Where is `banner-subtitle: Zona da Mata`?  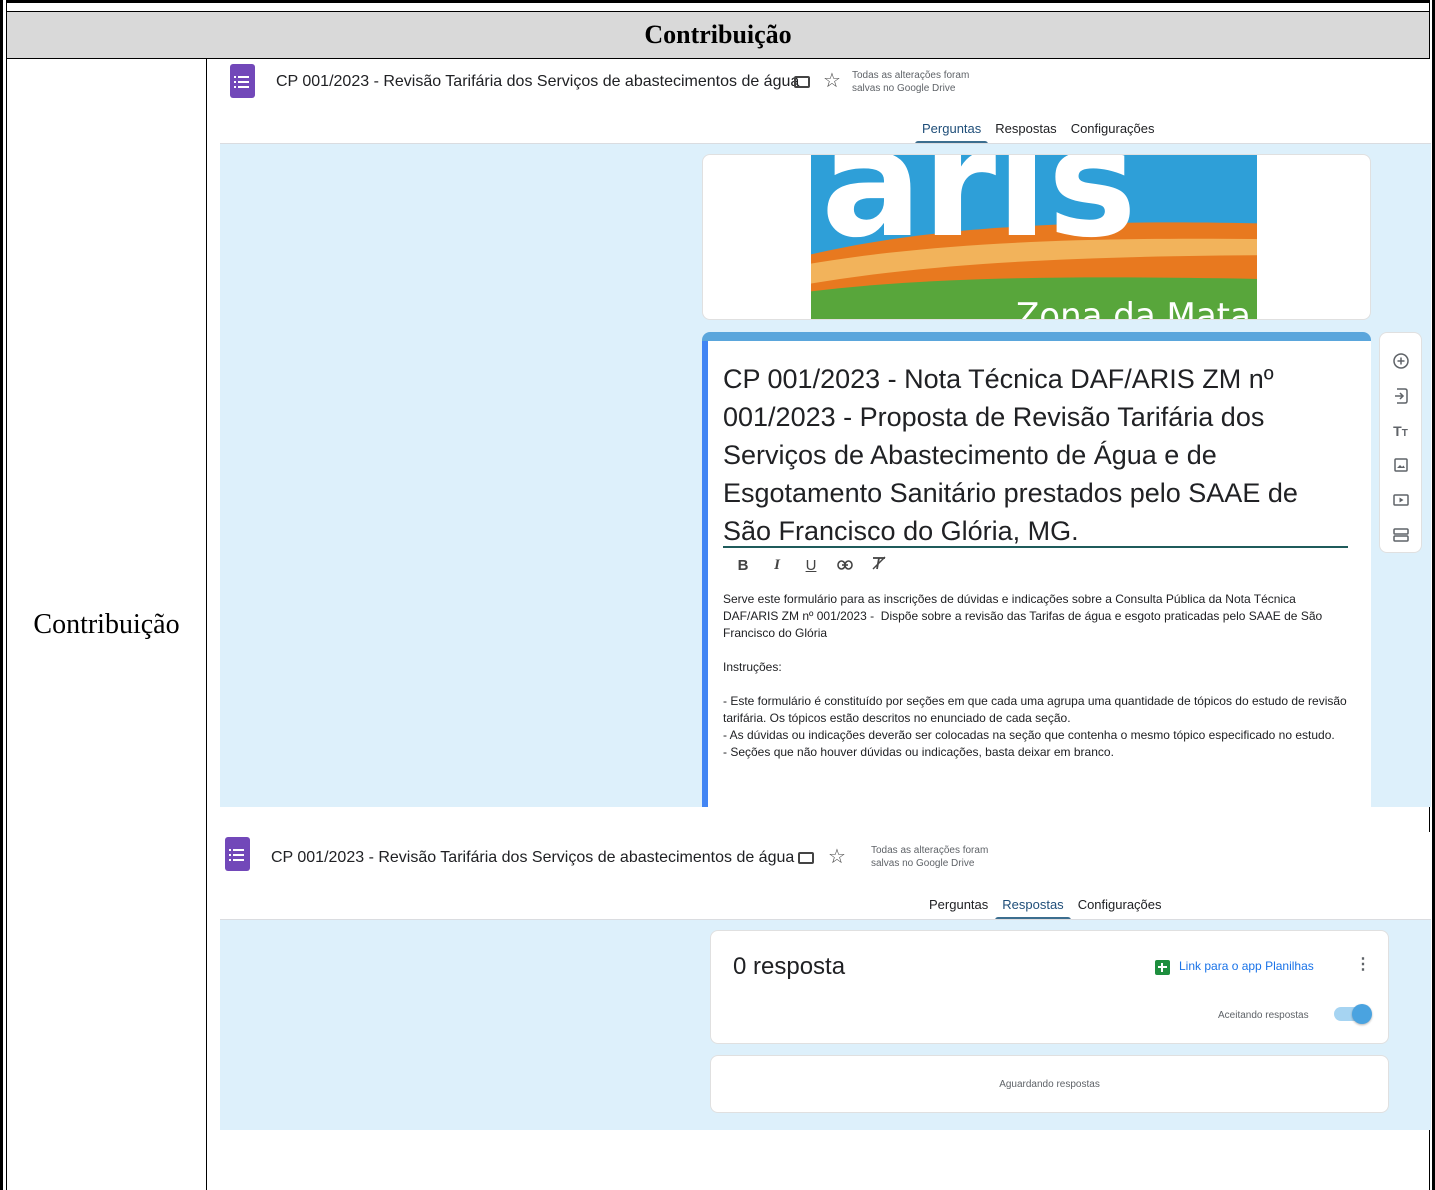 banner-subtitle: Zona da Mata is located at coordinates (1133, 308).